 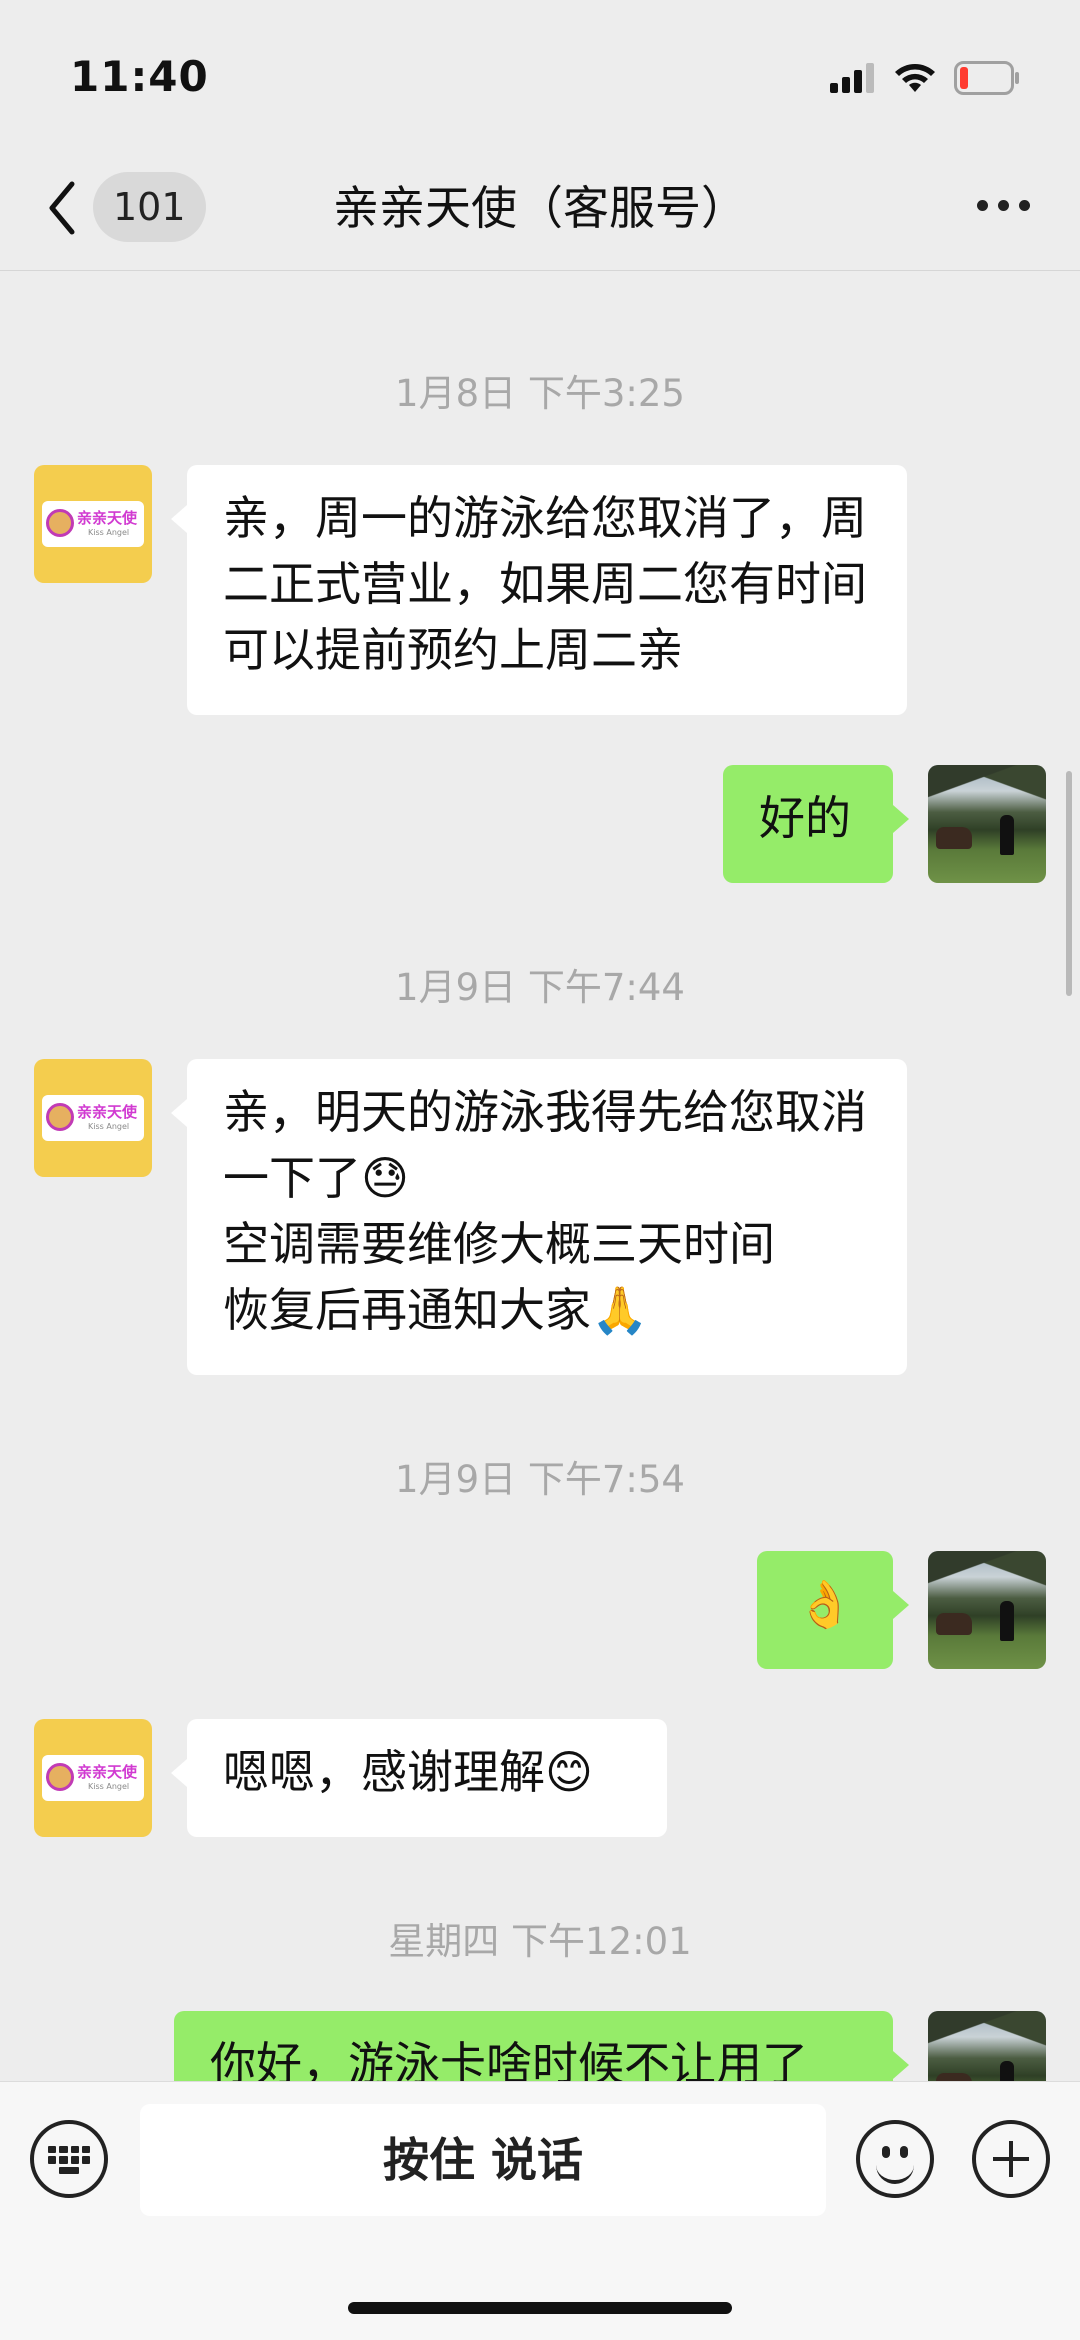 What do you see at coordinates (540, 1941) in the screenshot?
I see `message-timestamp: 星期四 下午12:01` at bounding box center [540, 1941].